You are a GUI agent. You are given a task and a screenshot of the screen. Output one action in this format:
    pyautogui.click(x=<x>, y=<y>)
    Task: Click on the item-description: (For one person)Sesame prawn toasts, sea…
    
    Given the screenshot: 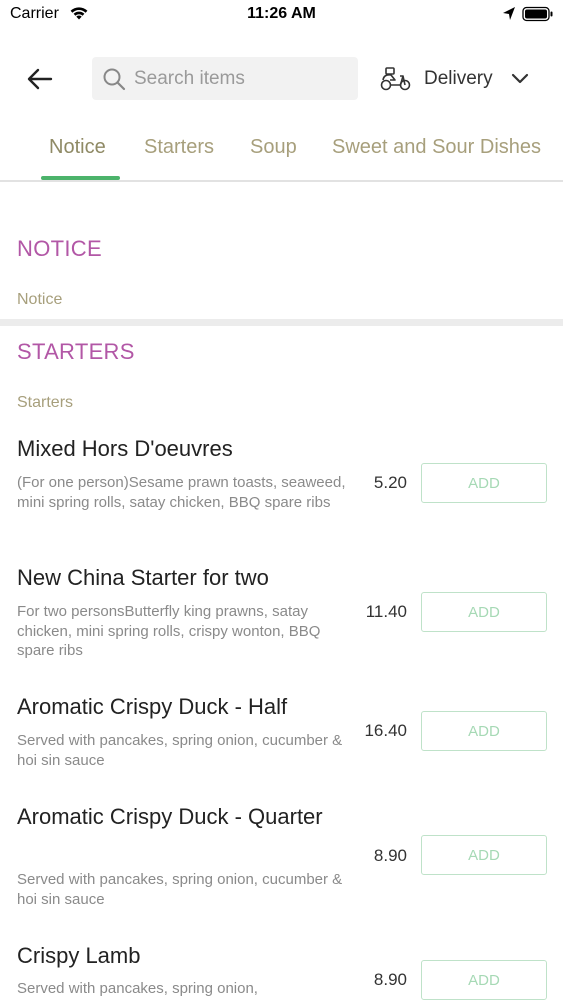 What is the action you would take?
    pyautogui.click(x=181, y=492)
    